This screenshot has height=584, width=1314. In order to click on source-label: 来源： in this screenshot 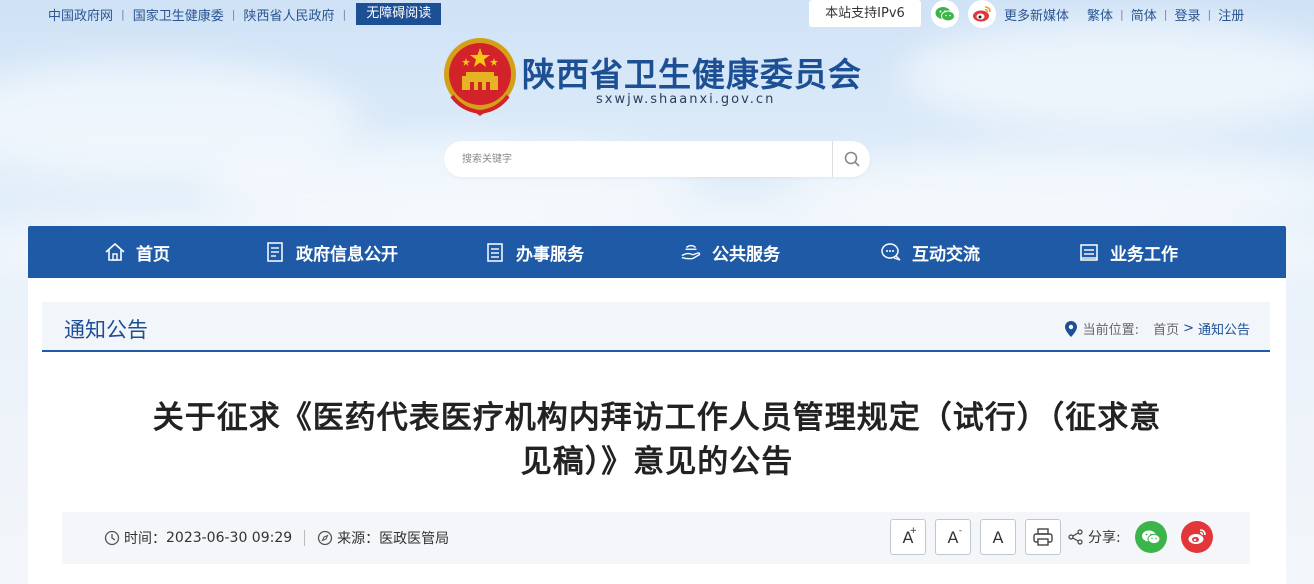, I will do `click(358, 539)`.